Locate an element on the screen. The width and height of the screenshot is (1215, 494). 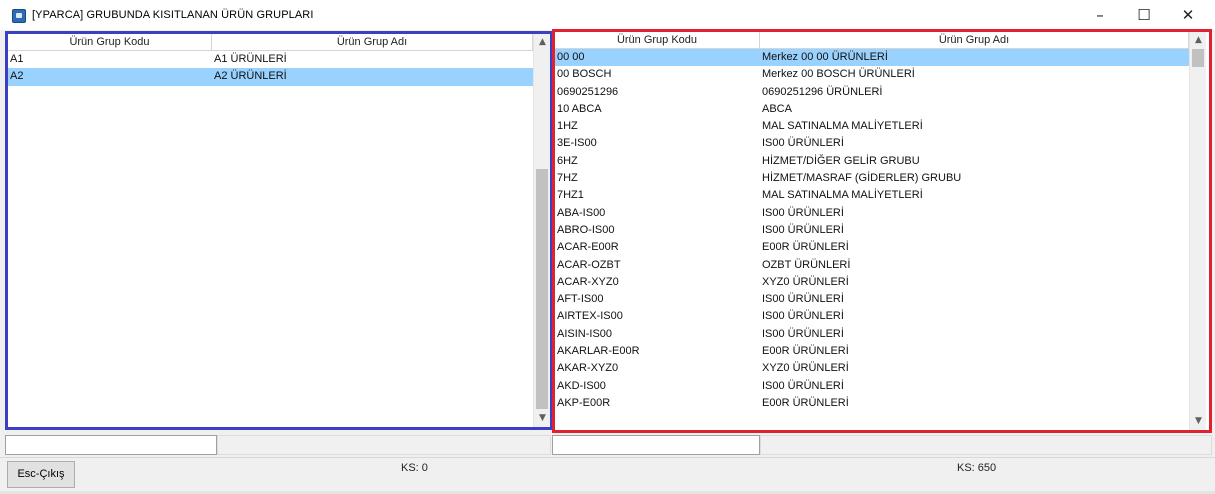
cell-group-name: Merkez 00 00 ÜRÜNLERİ is located at coordinates (825, 57).